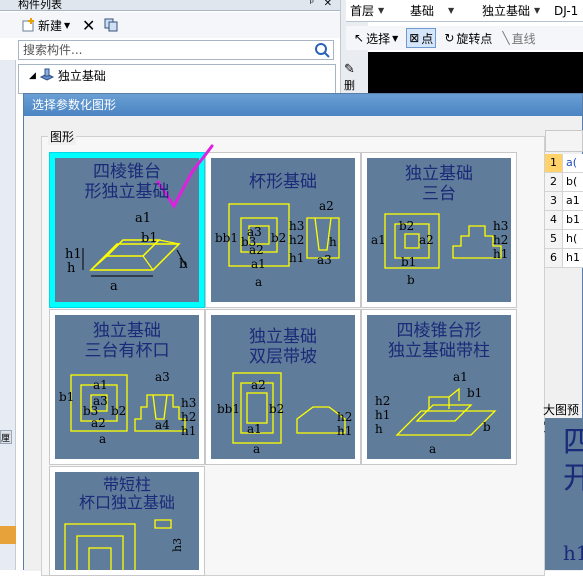 This screenshot has width=583, height=576. Describe the element at coordinates (572, 162) in the screenshot. I see `row-value: a(` at that location.